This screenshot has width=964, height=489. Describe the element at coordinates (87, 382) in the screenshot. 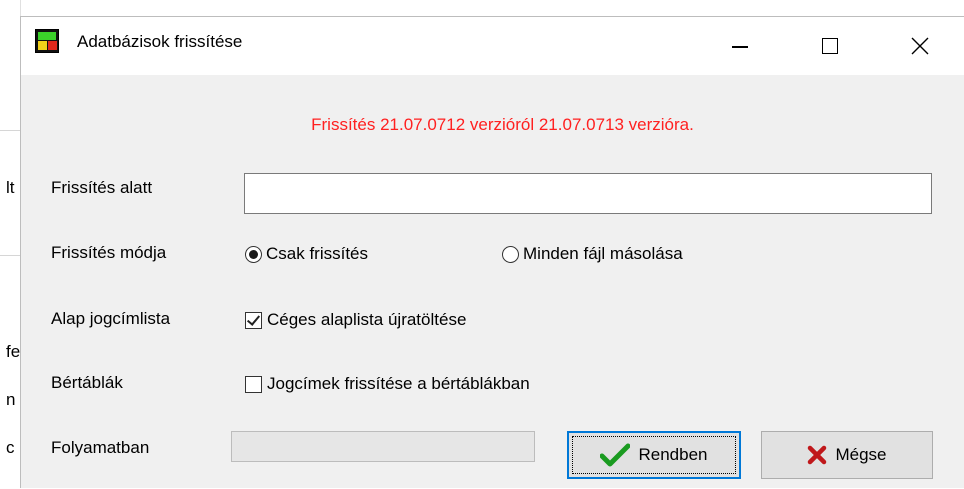

I see `wage-tables-label: Bértáblák` at that location.